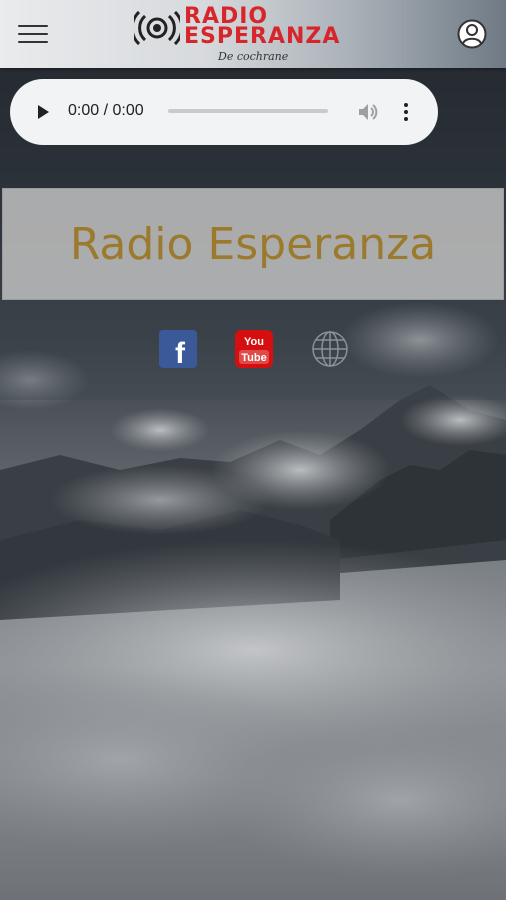  I want to click on app-header: RADIO ESPERANZA De cochrane, so click(253, 34).